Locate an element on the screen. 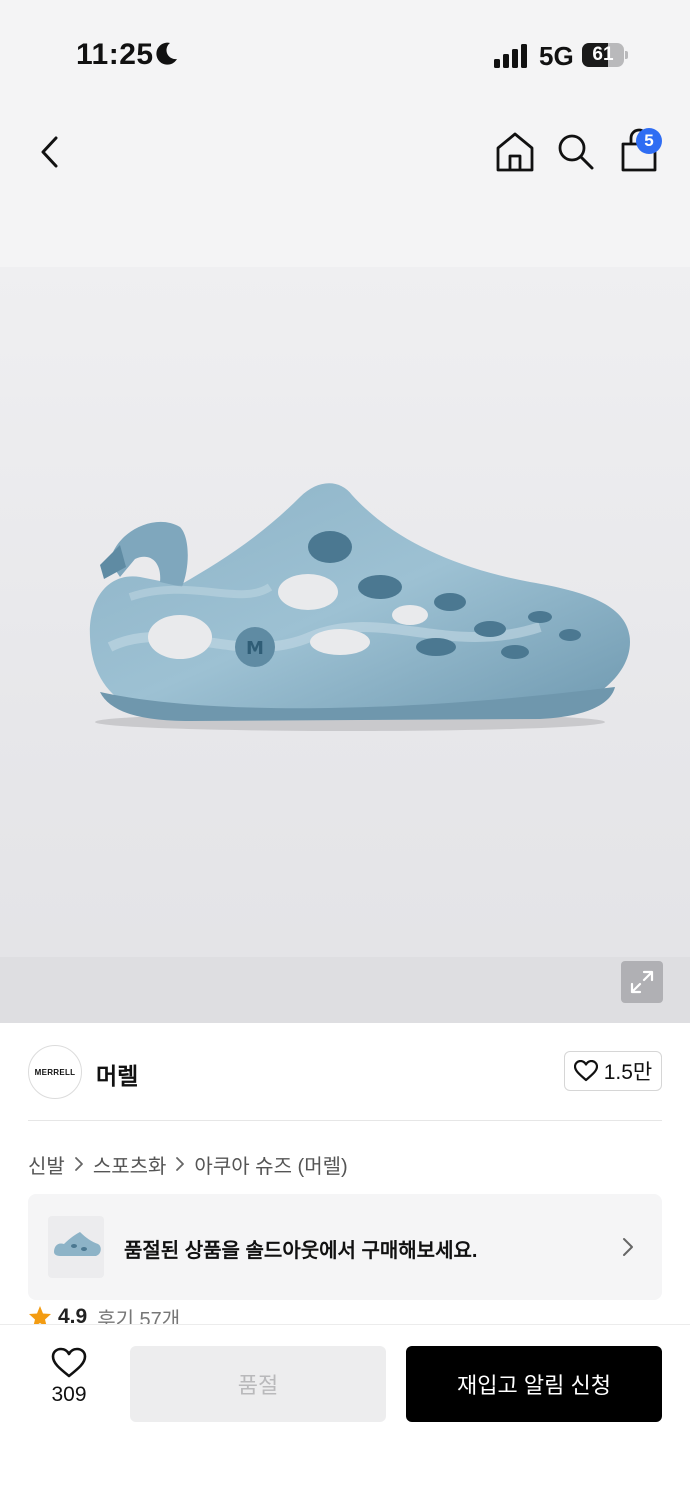  expand-icon is located at coordinates (642, 982).